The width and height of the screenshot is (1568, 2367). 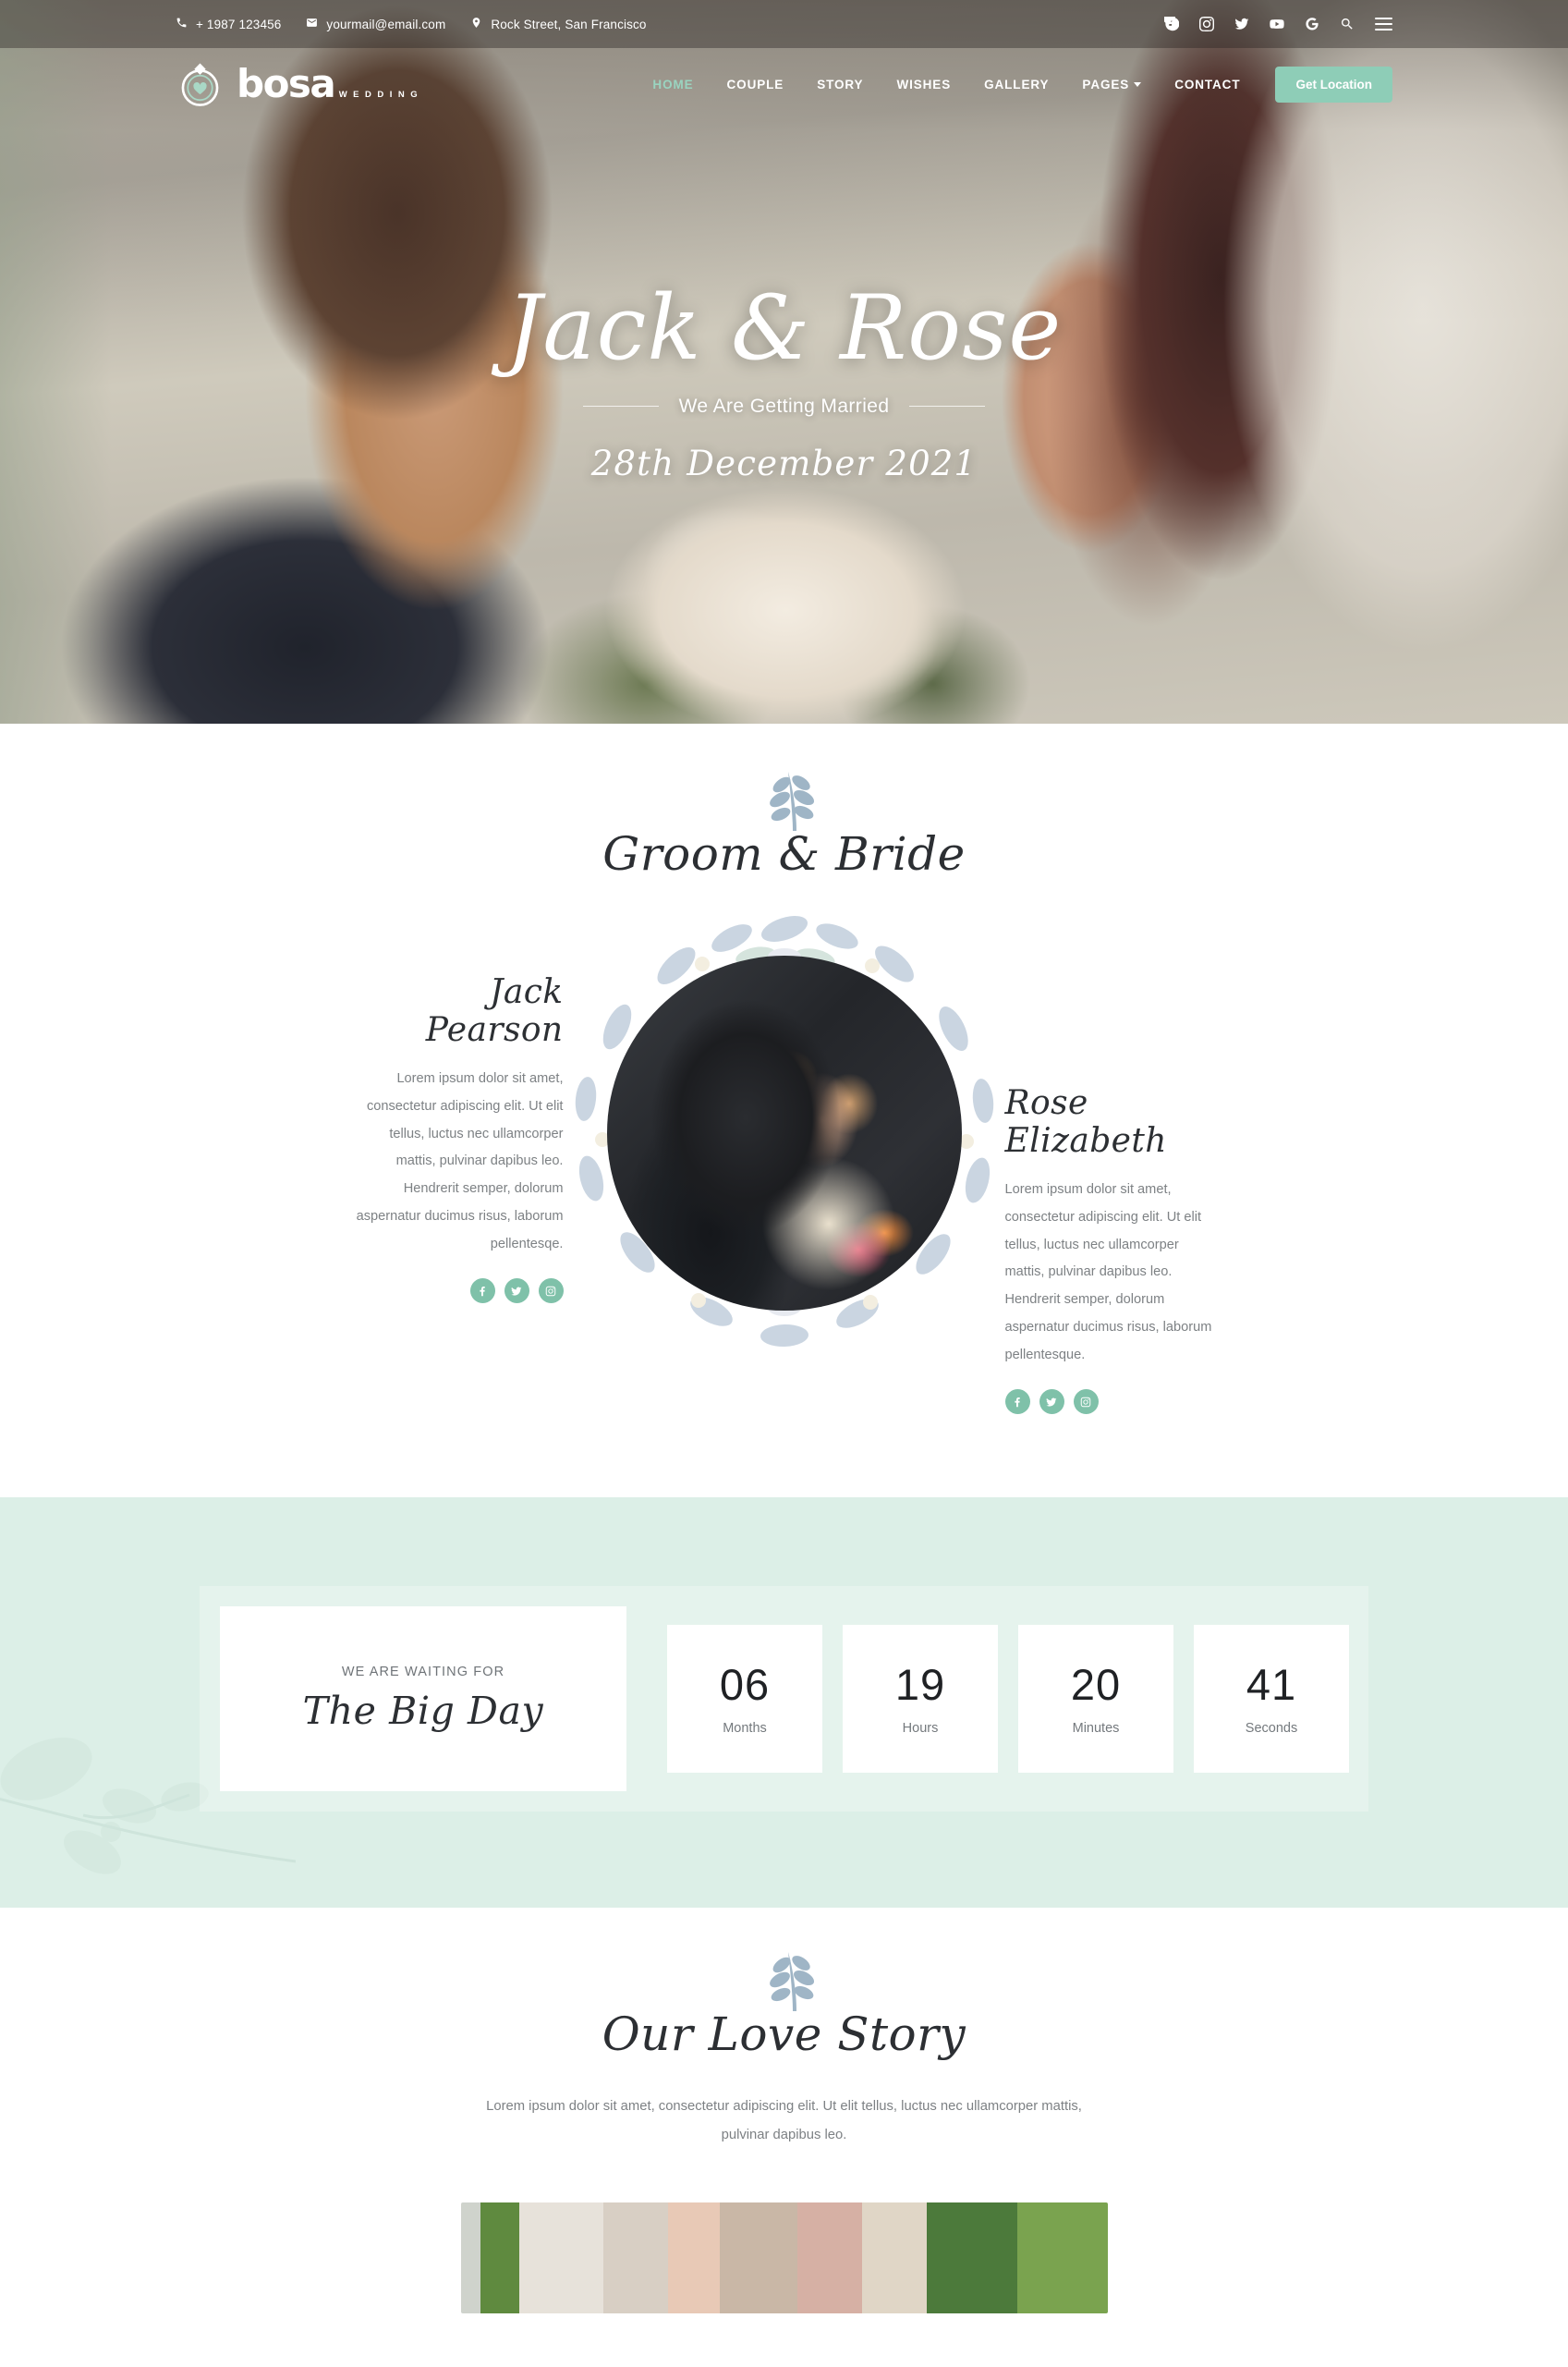 I want to click on couple-portrait-photo, so click(x=784, y=1133).